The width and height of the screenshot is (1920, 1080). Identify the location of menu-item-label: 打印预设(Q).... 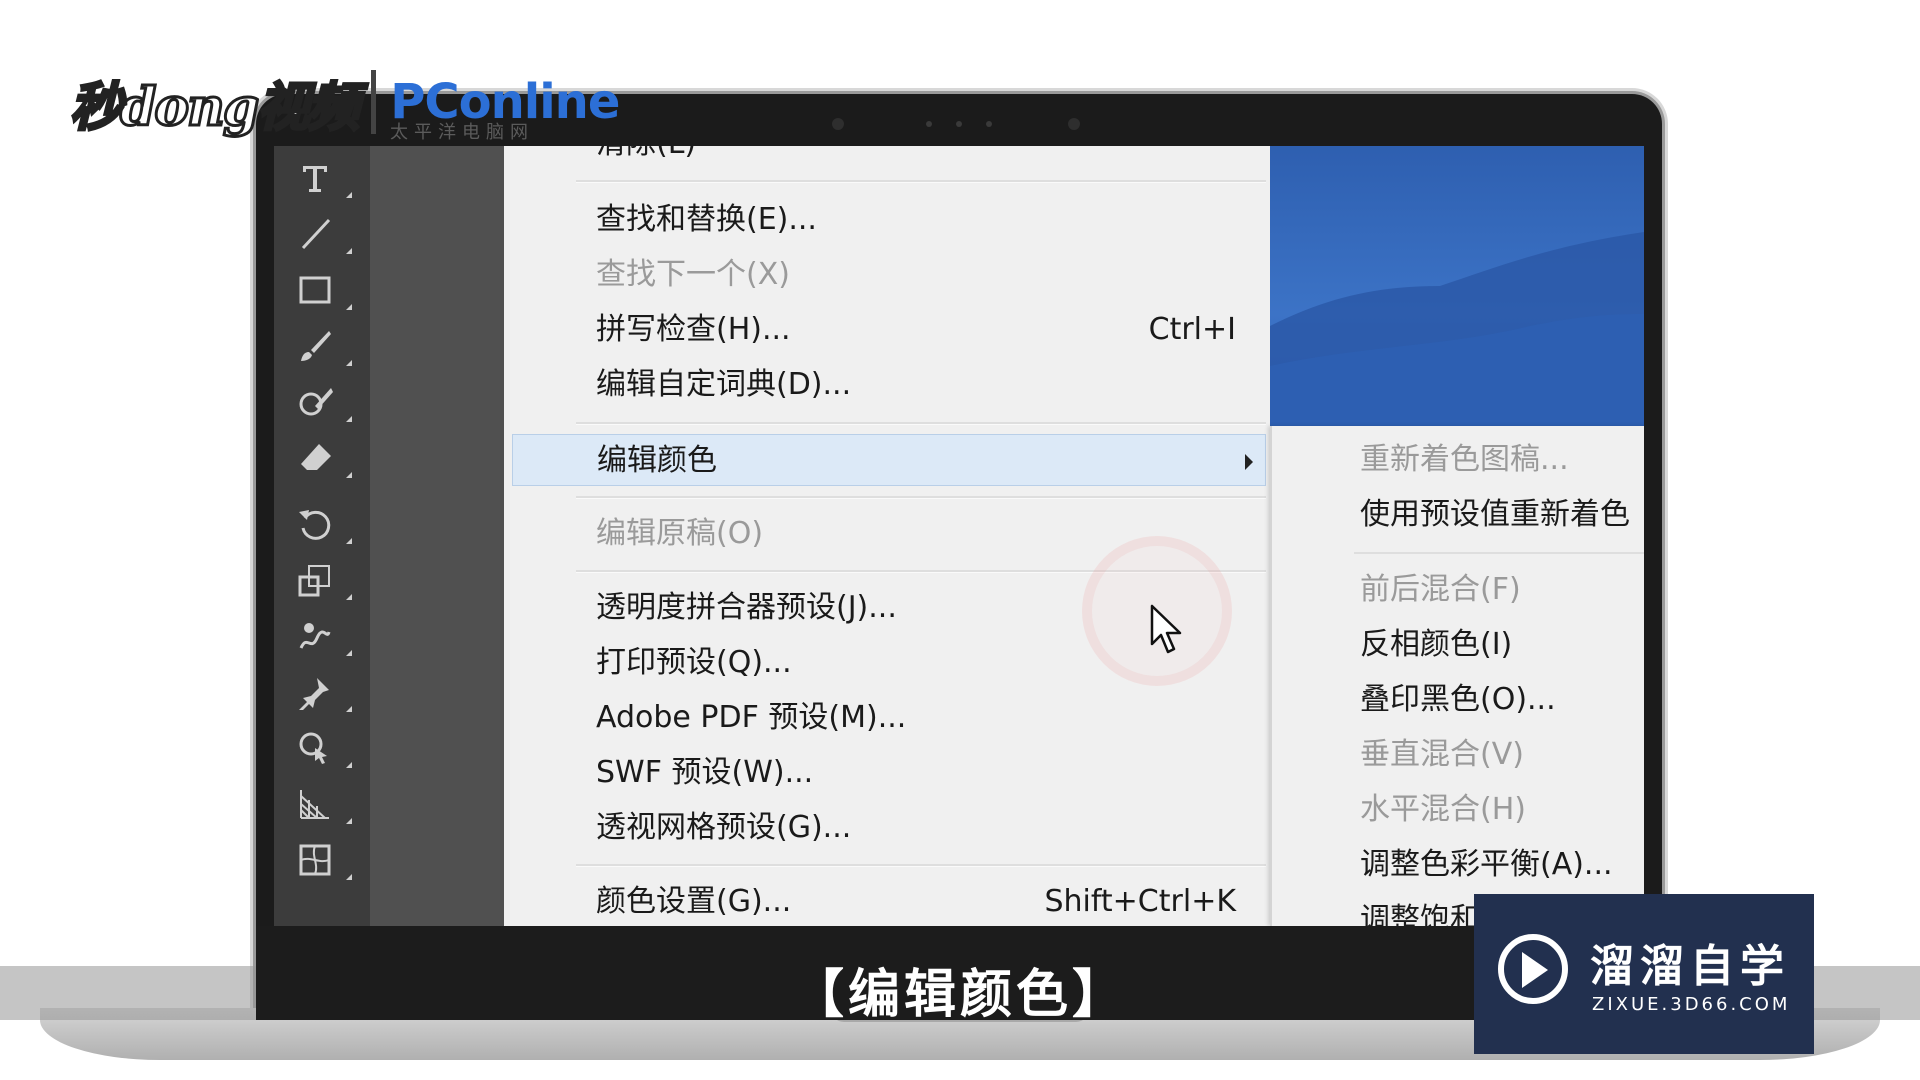
(694, 662).